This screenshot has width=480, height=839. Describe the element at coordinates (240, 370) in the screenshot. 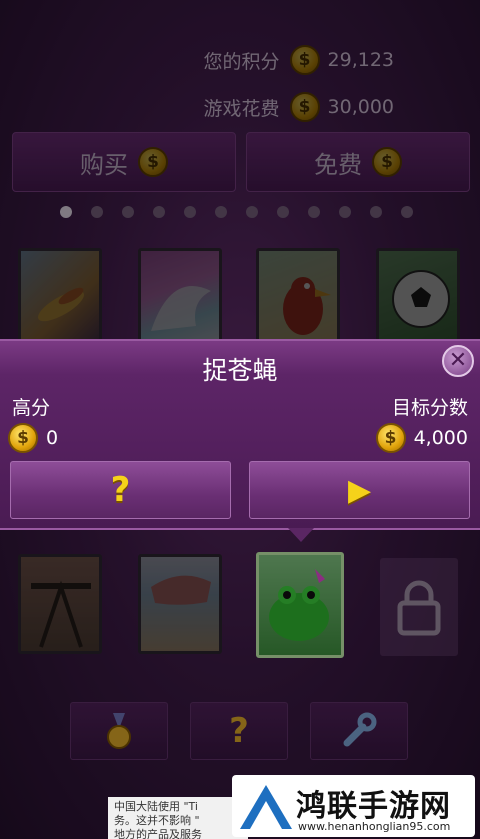

I see `panel-title: 捉苍蝇` at that location.